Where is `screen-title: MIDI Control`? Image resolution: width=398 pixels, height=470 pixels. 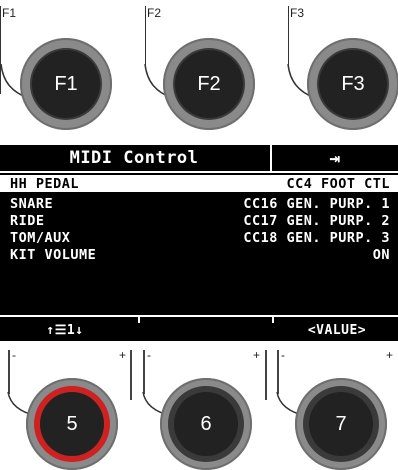
screen-title: MIDI Control is located at coordinates (134, 158).